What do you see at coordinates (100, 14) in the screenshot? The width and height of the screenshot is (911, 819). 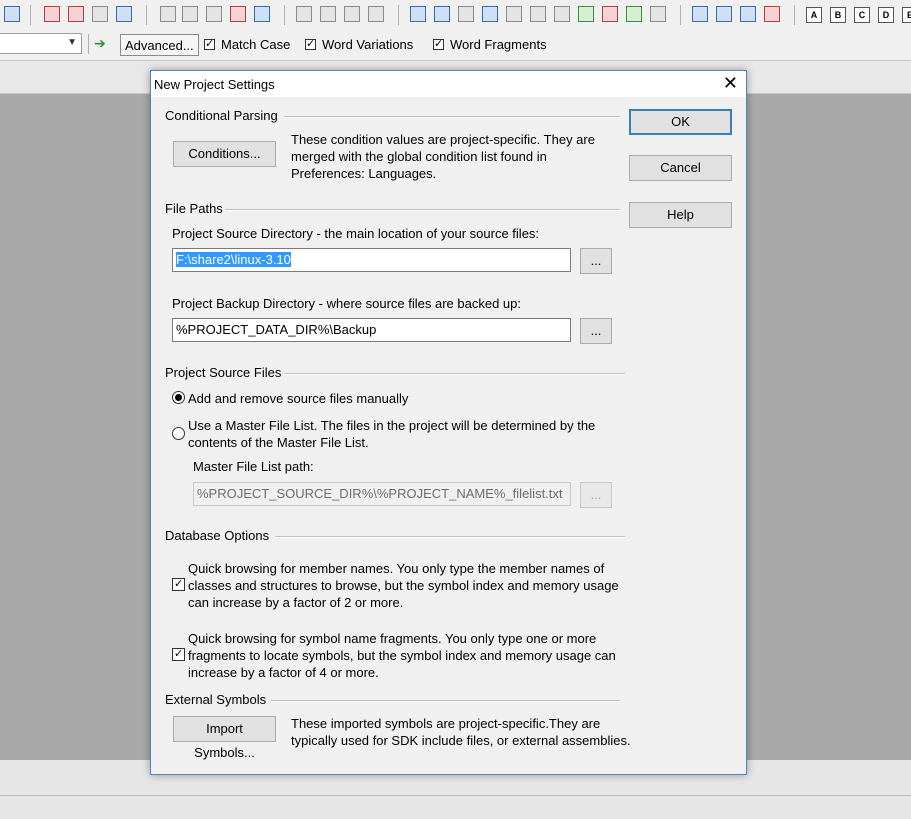 I see `outline-icon` at bounding box center [100, 14].